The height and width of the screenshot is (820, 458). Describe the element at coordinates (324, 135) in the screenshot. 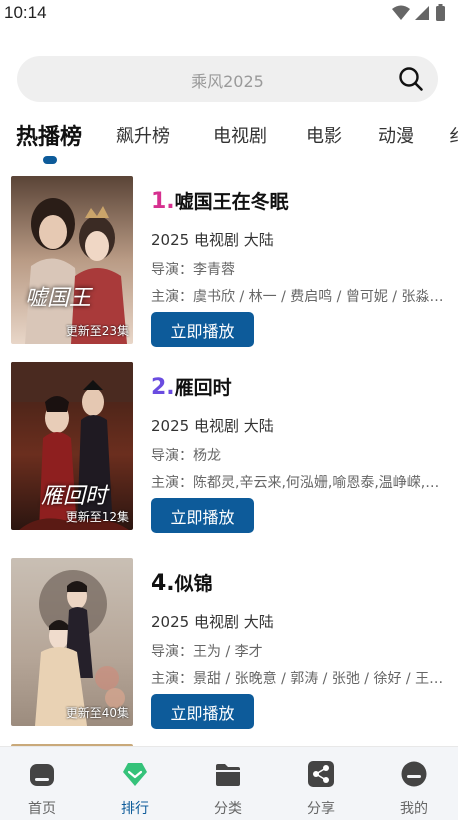

I see `tab-movie: 电影` at that location.